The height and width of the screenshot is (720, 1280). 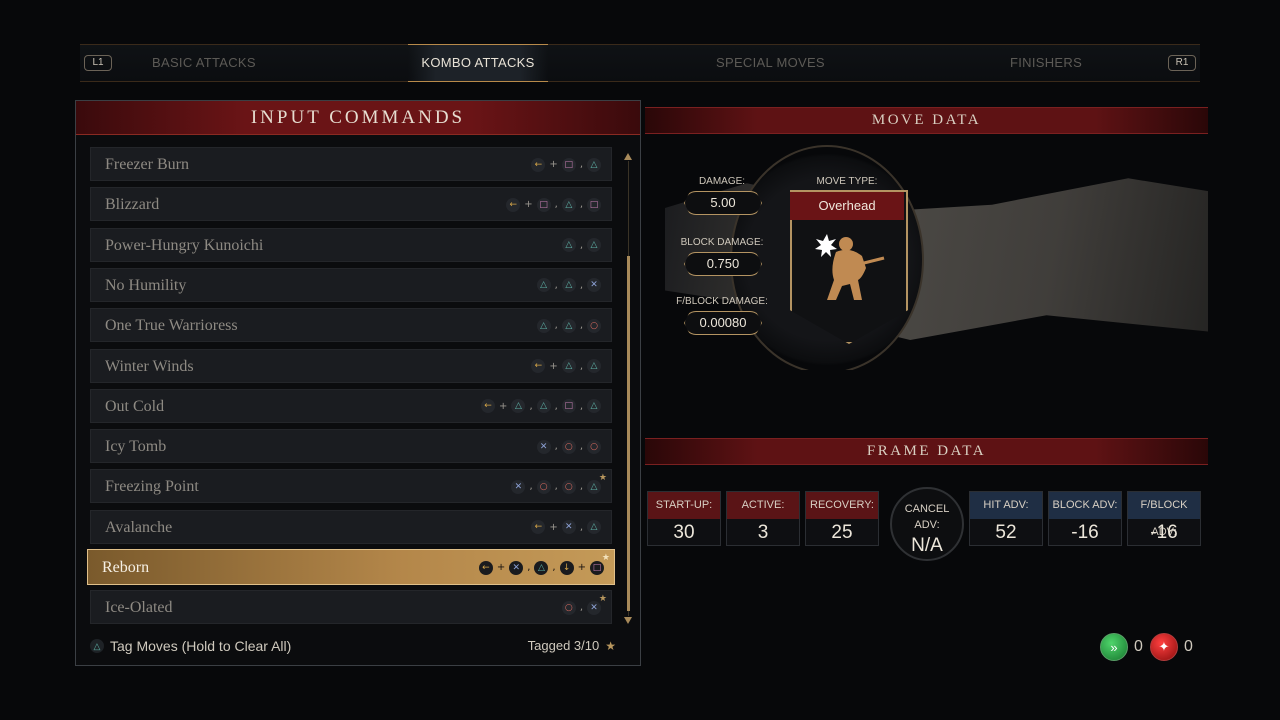 I want to click on tab-basic-attacks: BASIC ATTACKS, so click(x=227, y=63).